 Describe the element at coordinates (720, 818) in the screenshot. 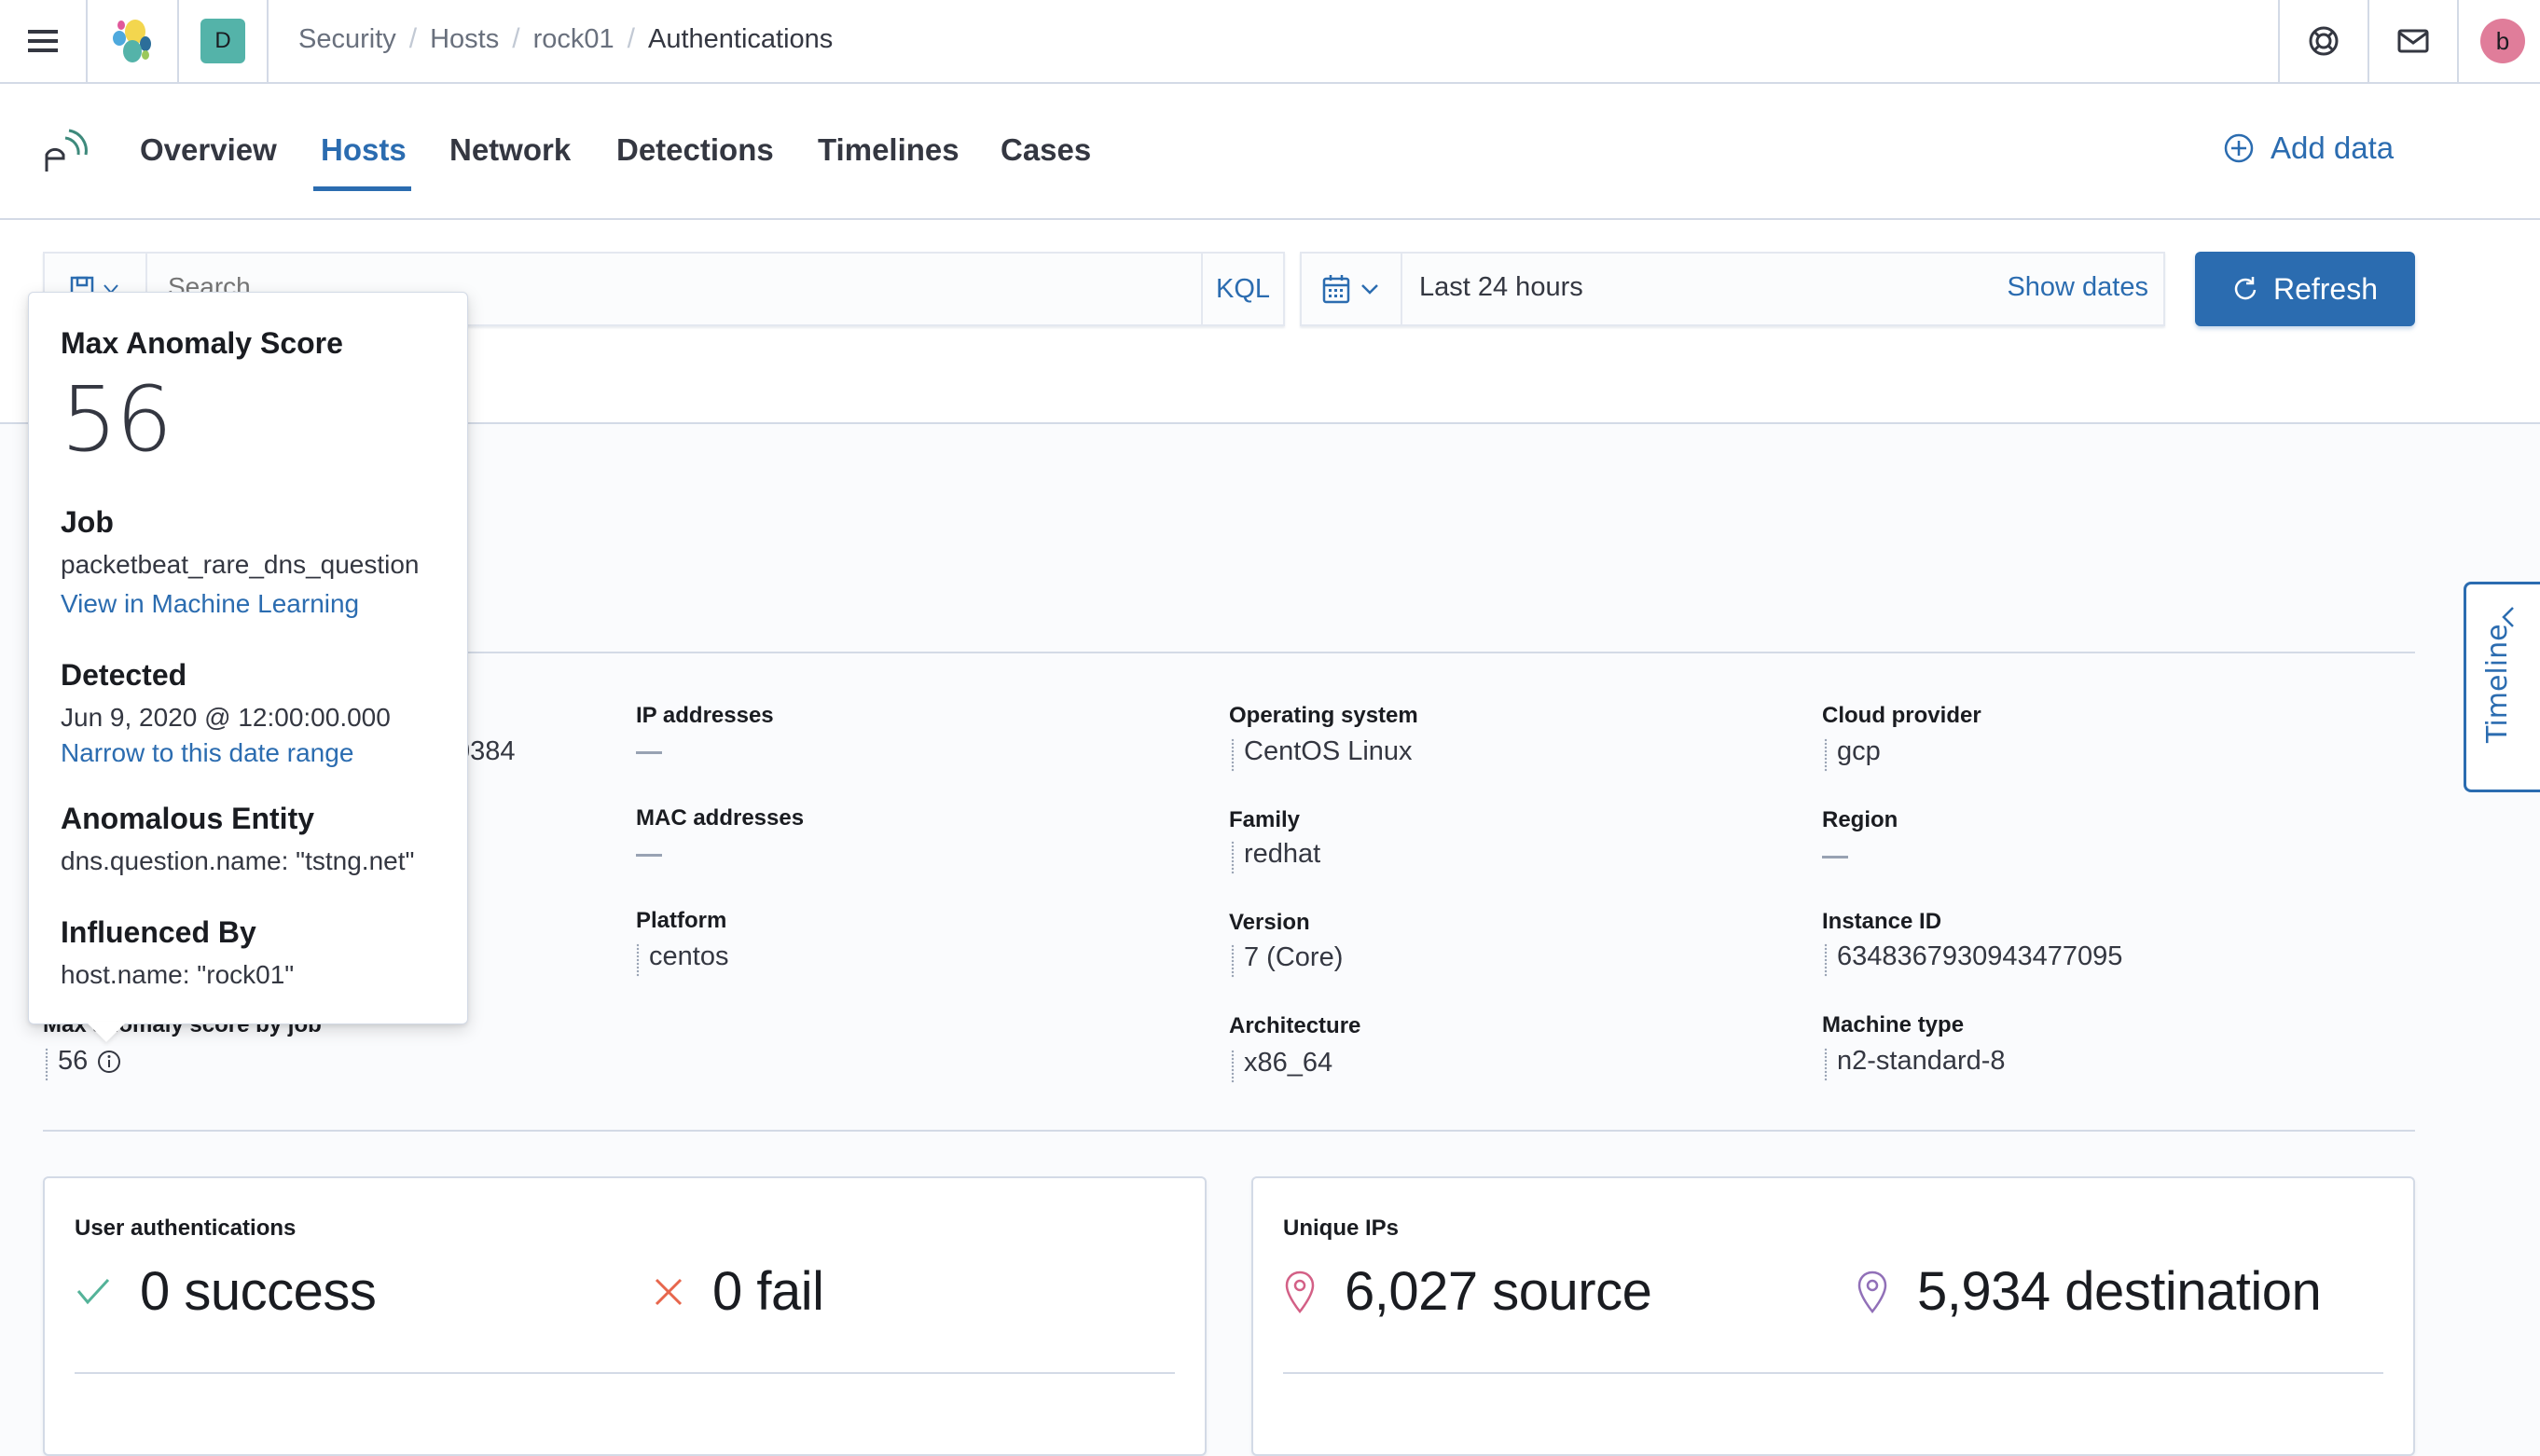

I see `mac-addresses-label: MAC addresses` at that location.